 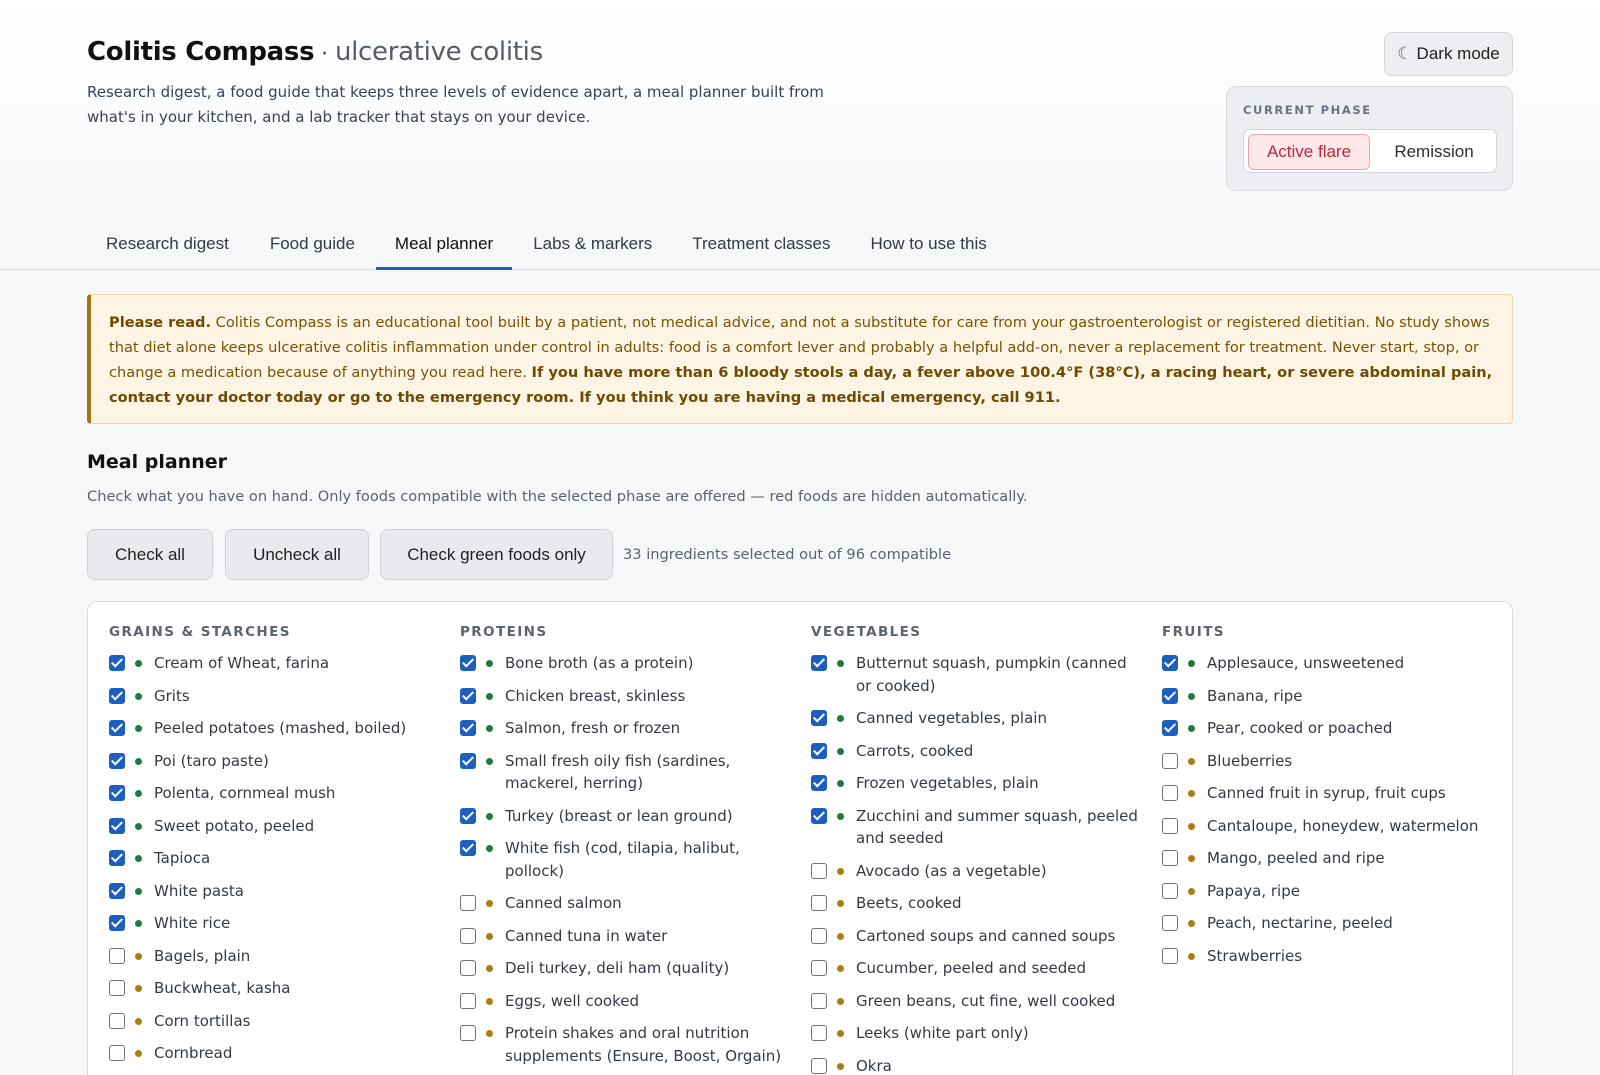 What do you see at coordinates (297, 554) in the screenshot?
I see `uncheck-all-button: Uncheck all` at bounding box center [297, 554].